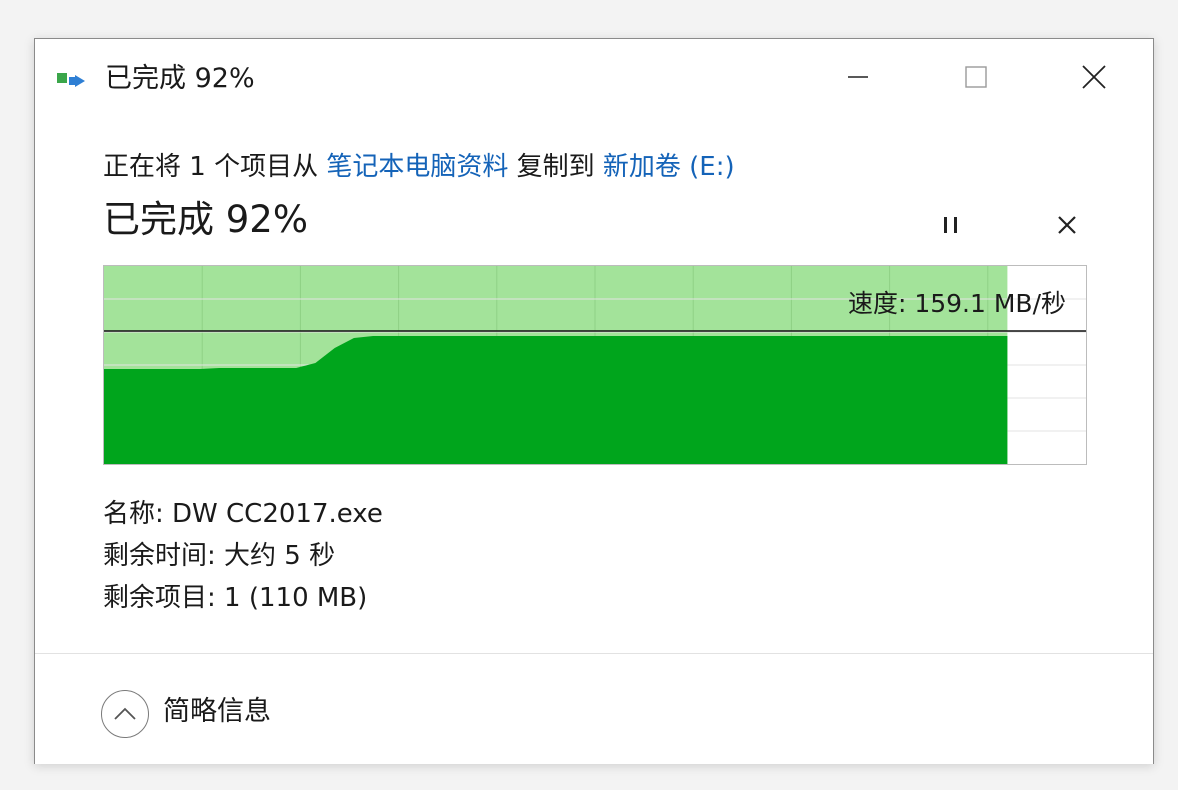  I want to click on maximize-button, so click(976, 77).